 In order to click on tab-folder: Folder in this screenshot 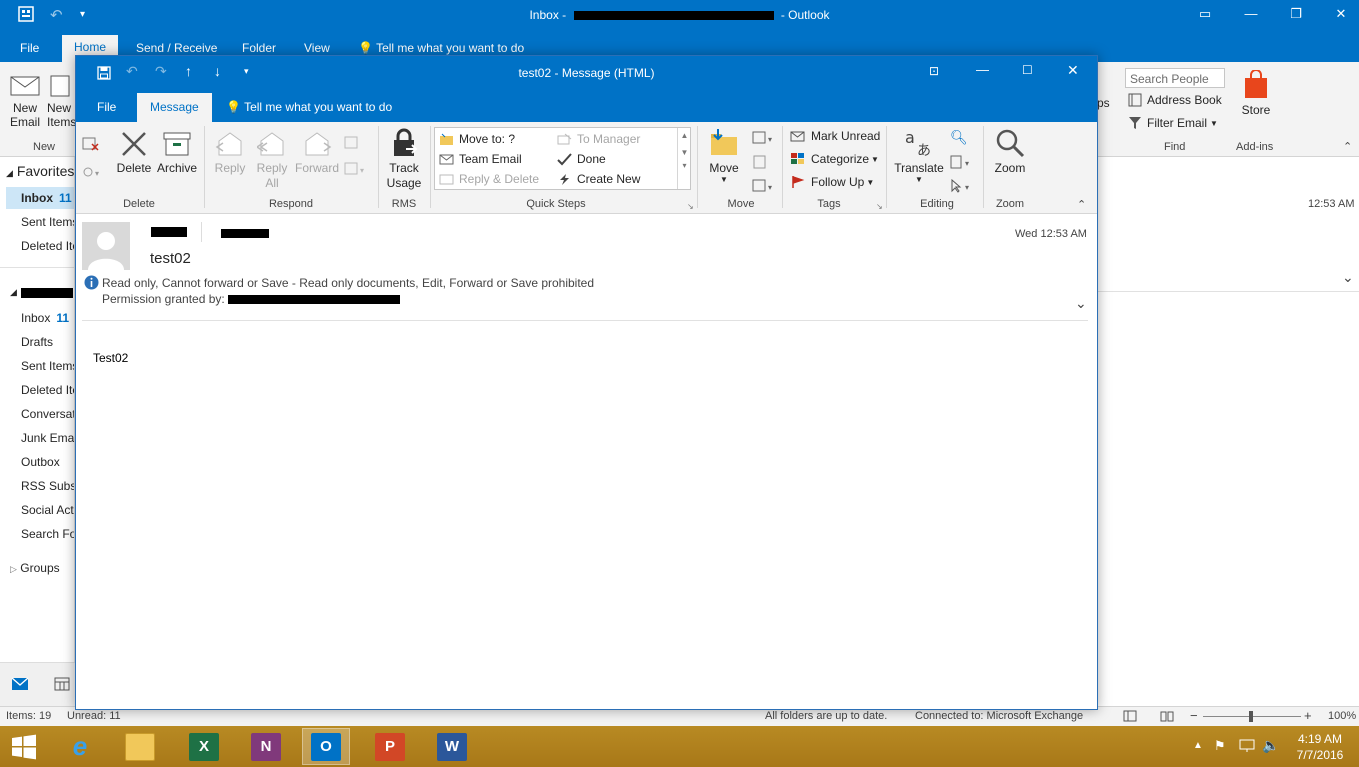, I will do `click(259, 48)`.